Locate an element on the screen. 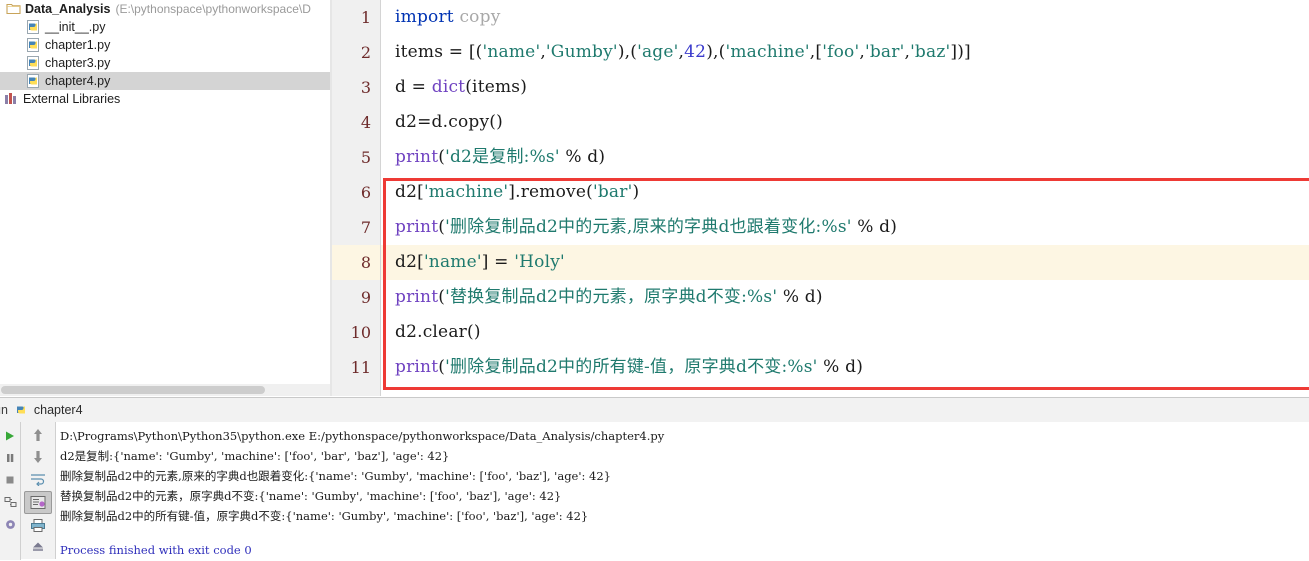 The width and height of the screenshot is (1309, 561). code-line-9: print('替换复制品d2中的元素，原字典d不变:%s' % d) is located at coordinates (845, 297).